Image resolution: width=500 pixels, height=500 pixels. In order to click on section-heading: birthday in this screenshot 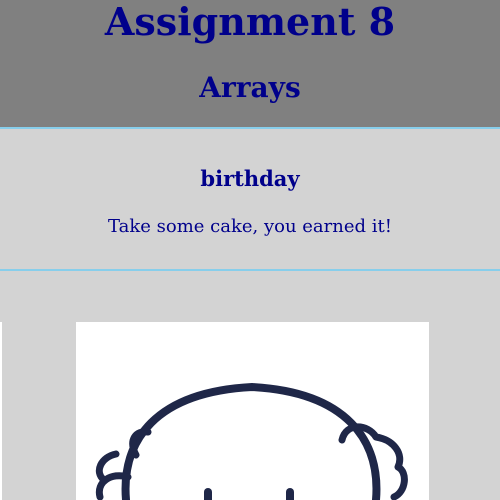, I will do `click(250, 178)`.